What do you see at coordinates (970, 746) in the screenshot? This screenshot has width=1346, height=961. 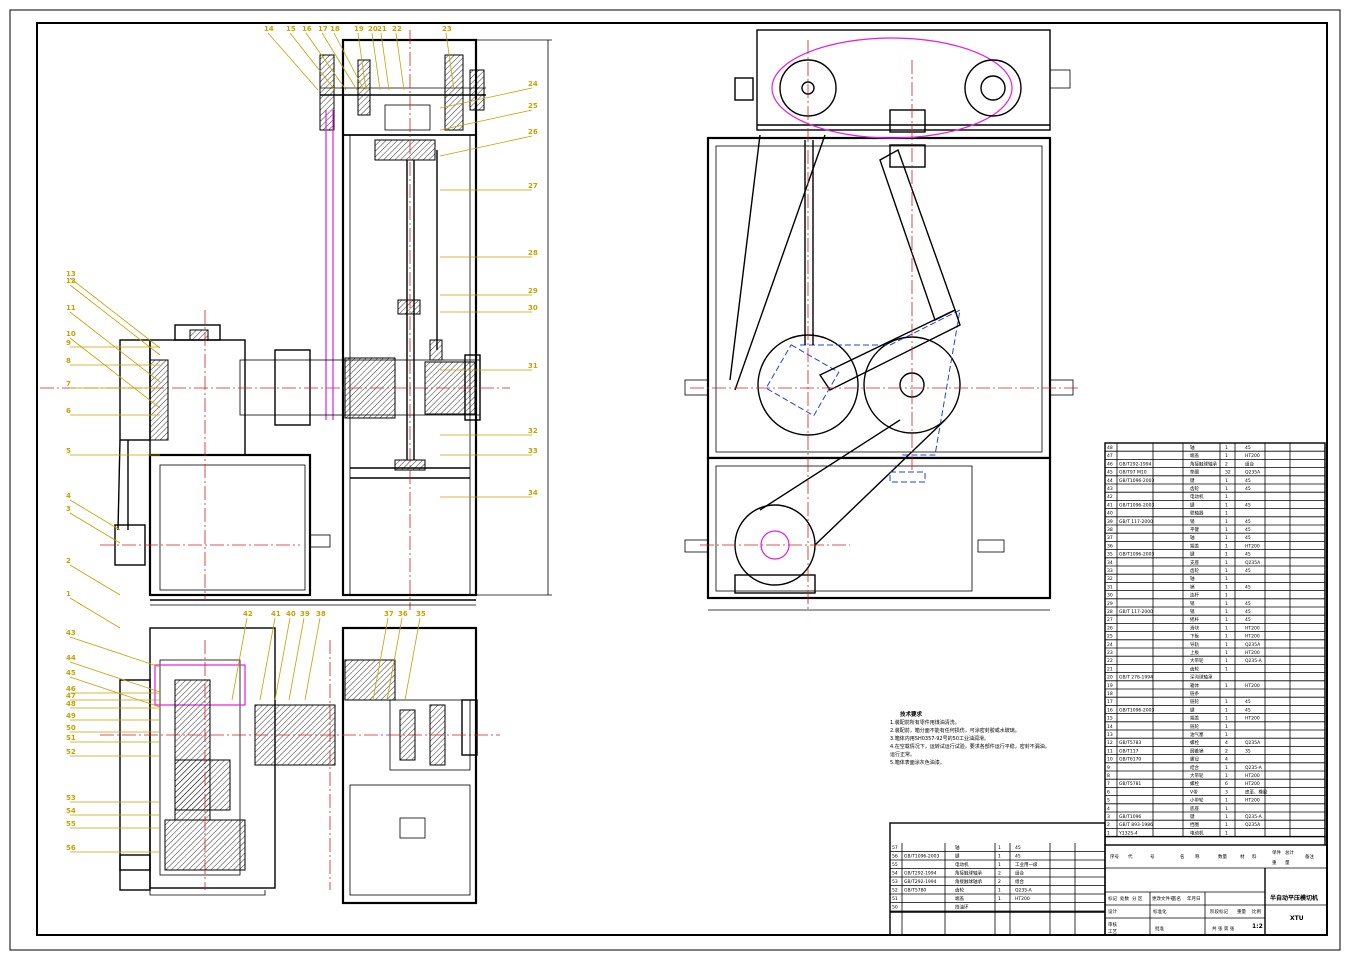 I see `tech-req-line: 4.在空载情况下，运转试运行试验，要求各部件运行平稳，密封不漏油。` at bounding box center [970, 746].